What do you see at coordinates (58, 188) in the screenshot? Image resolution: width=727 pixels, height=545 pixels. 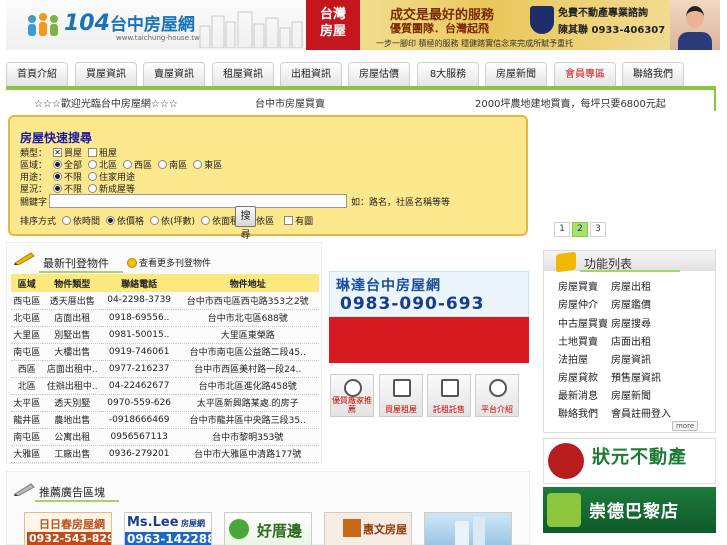 I see `cond-any-radio` at bounding box center [58, 188].